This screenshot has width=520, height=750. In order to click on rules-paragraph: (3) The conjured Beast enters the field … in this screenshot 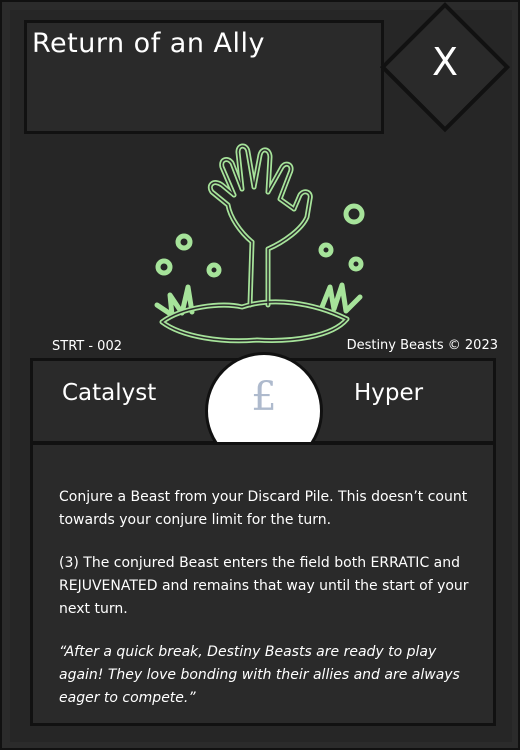, I will do `click(264, 586)`.